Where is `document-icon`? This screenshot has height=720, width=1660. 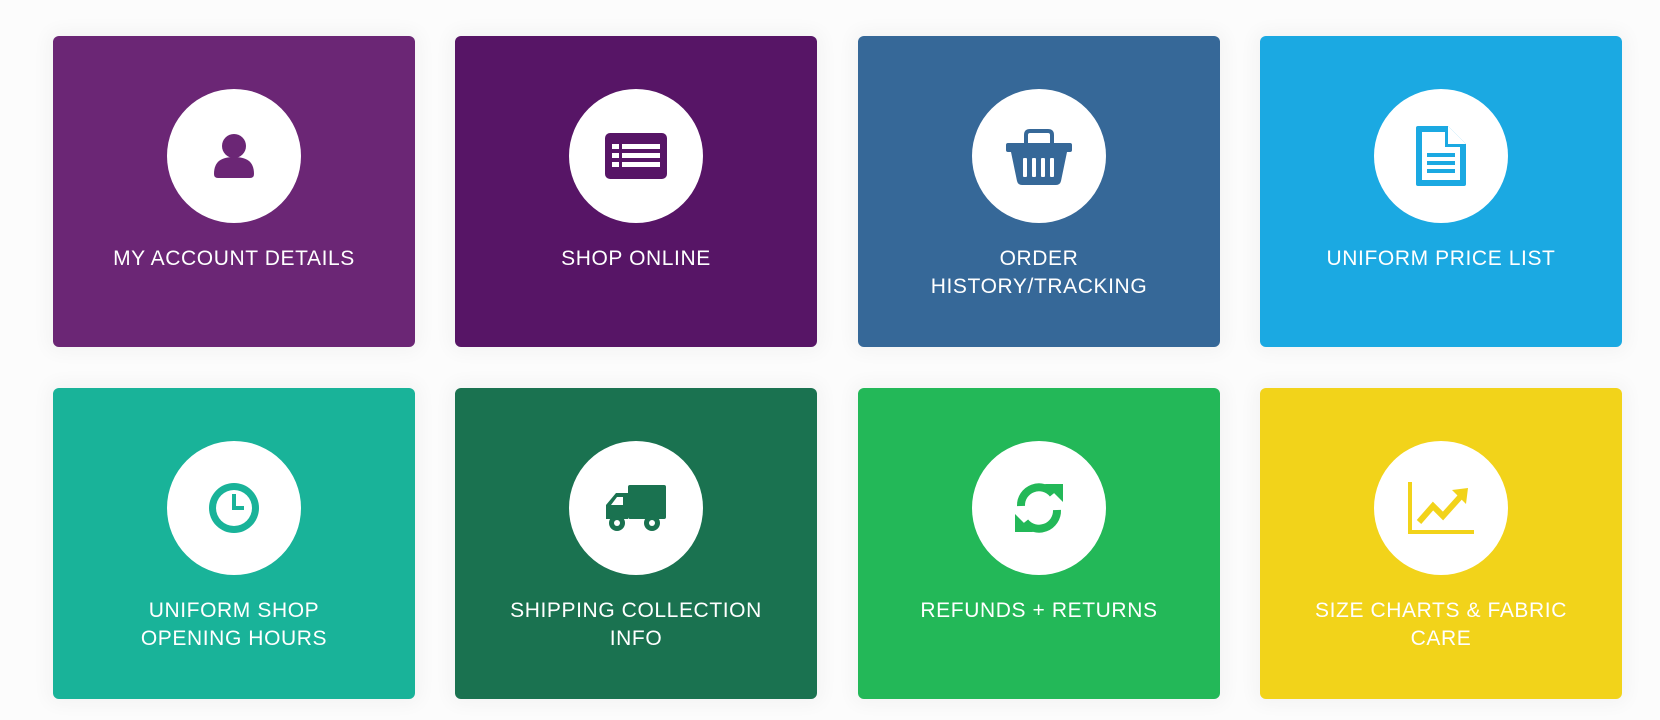
document-icon is located at coordinates (1441, 156).